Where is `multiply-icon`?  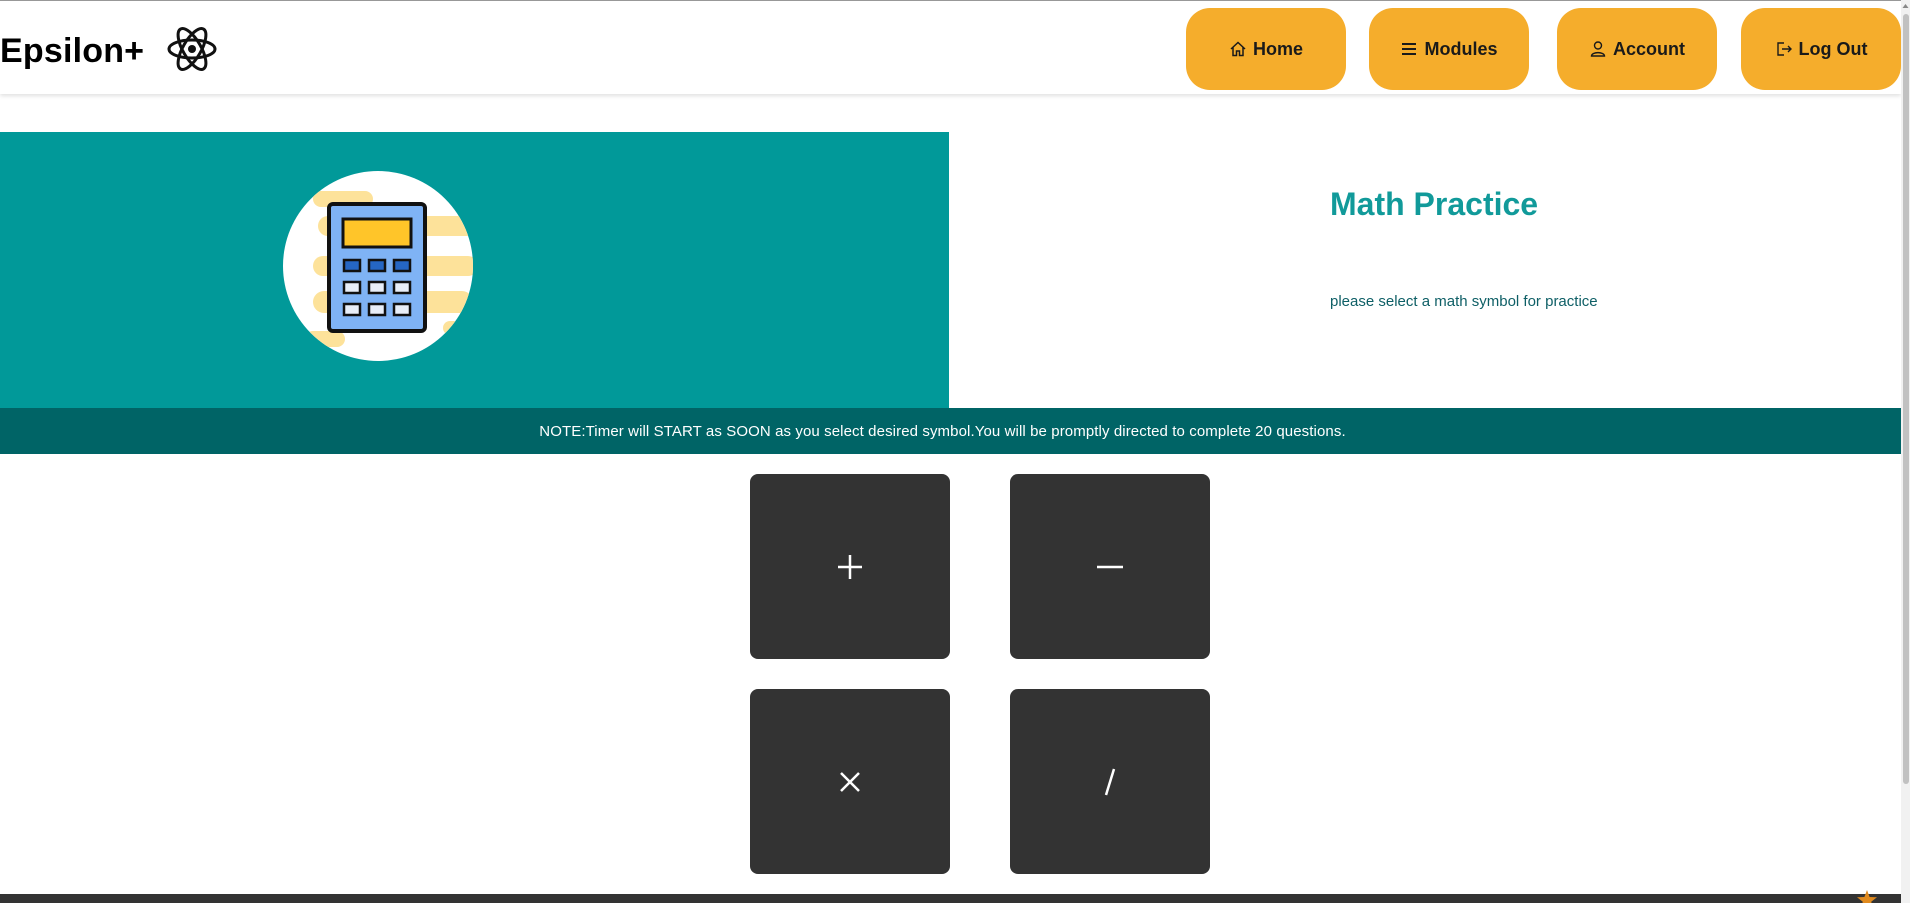 multiply-icon is located at coordinates (850, 781).